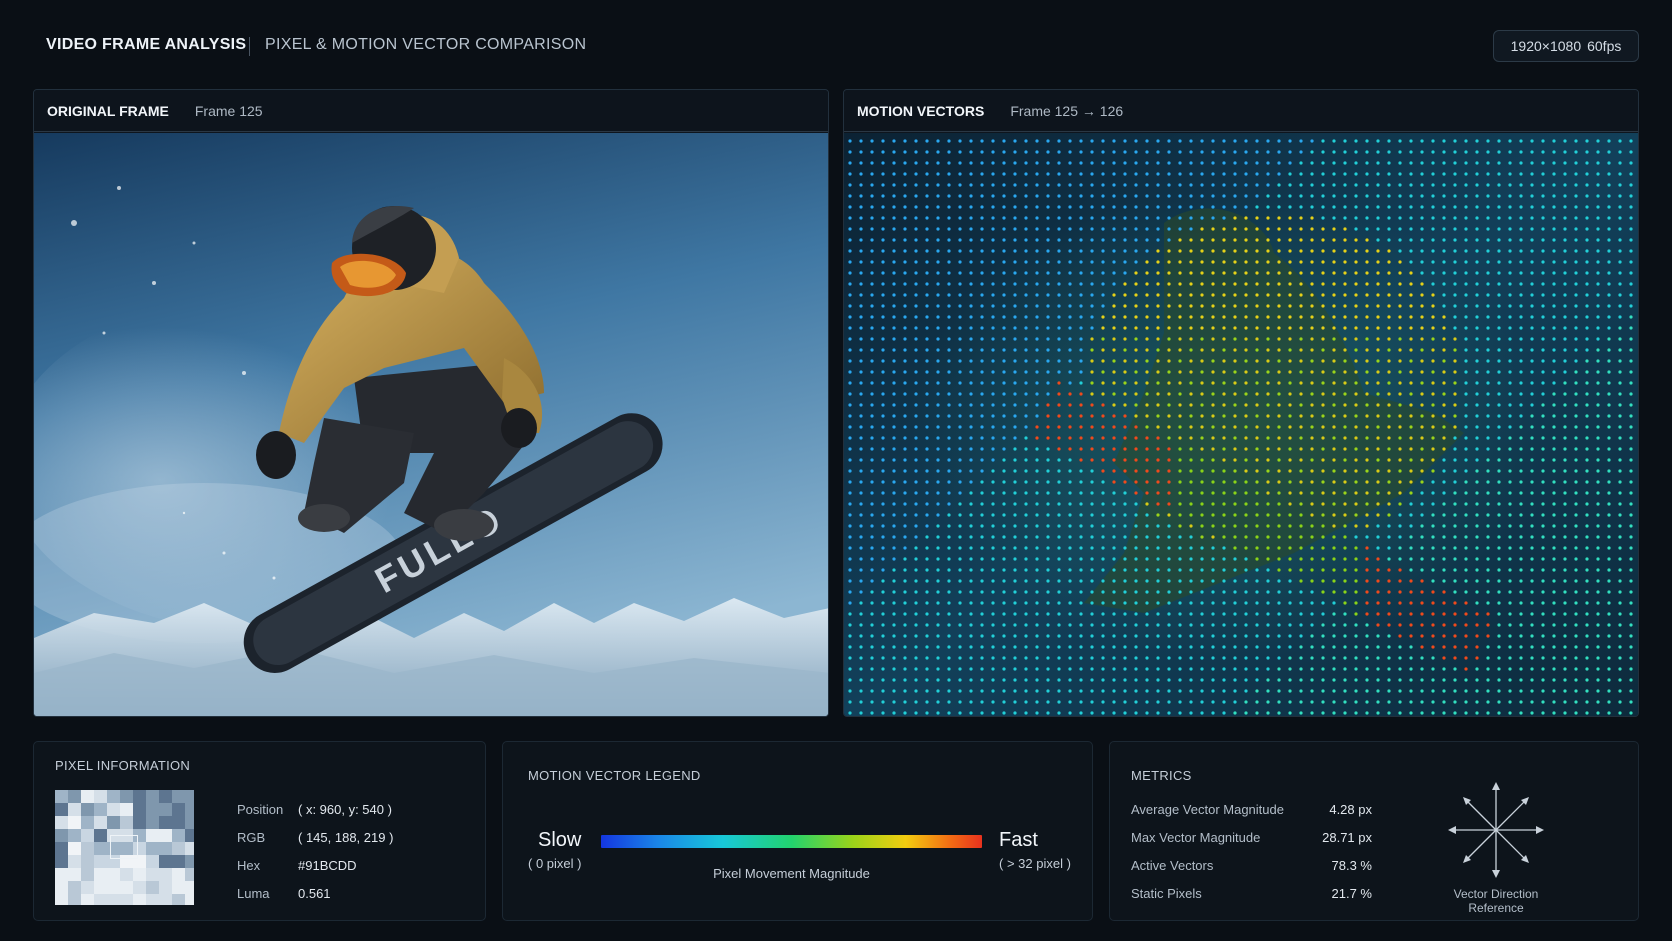  Describe the element at coordinates (1546, 46) in the screenshot. I see `resolution-value: 1920×1080` at that location.